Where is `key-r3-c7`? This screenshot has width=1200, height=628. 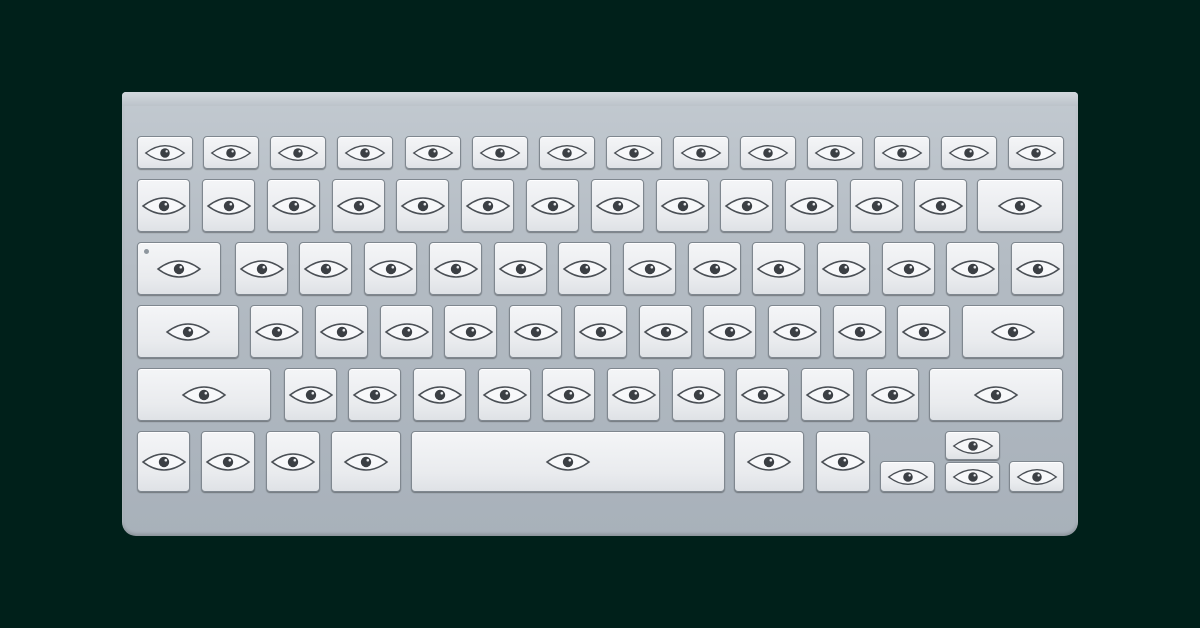
key-r3-c7 is located at coordinates (584, 268).